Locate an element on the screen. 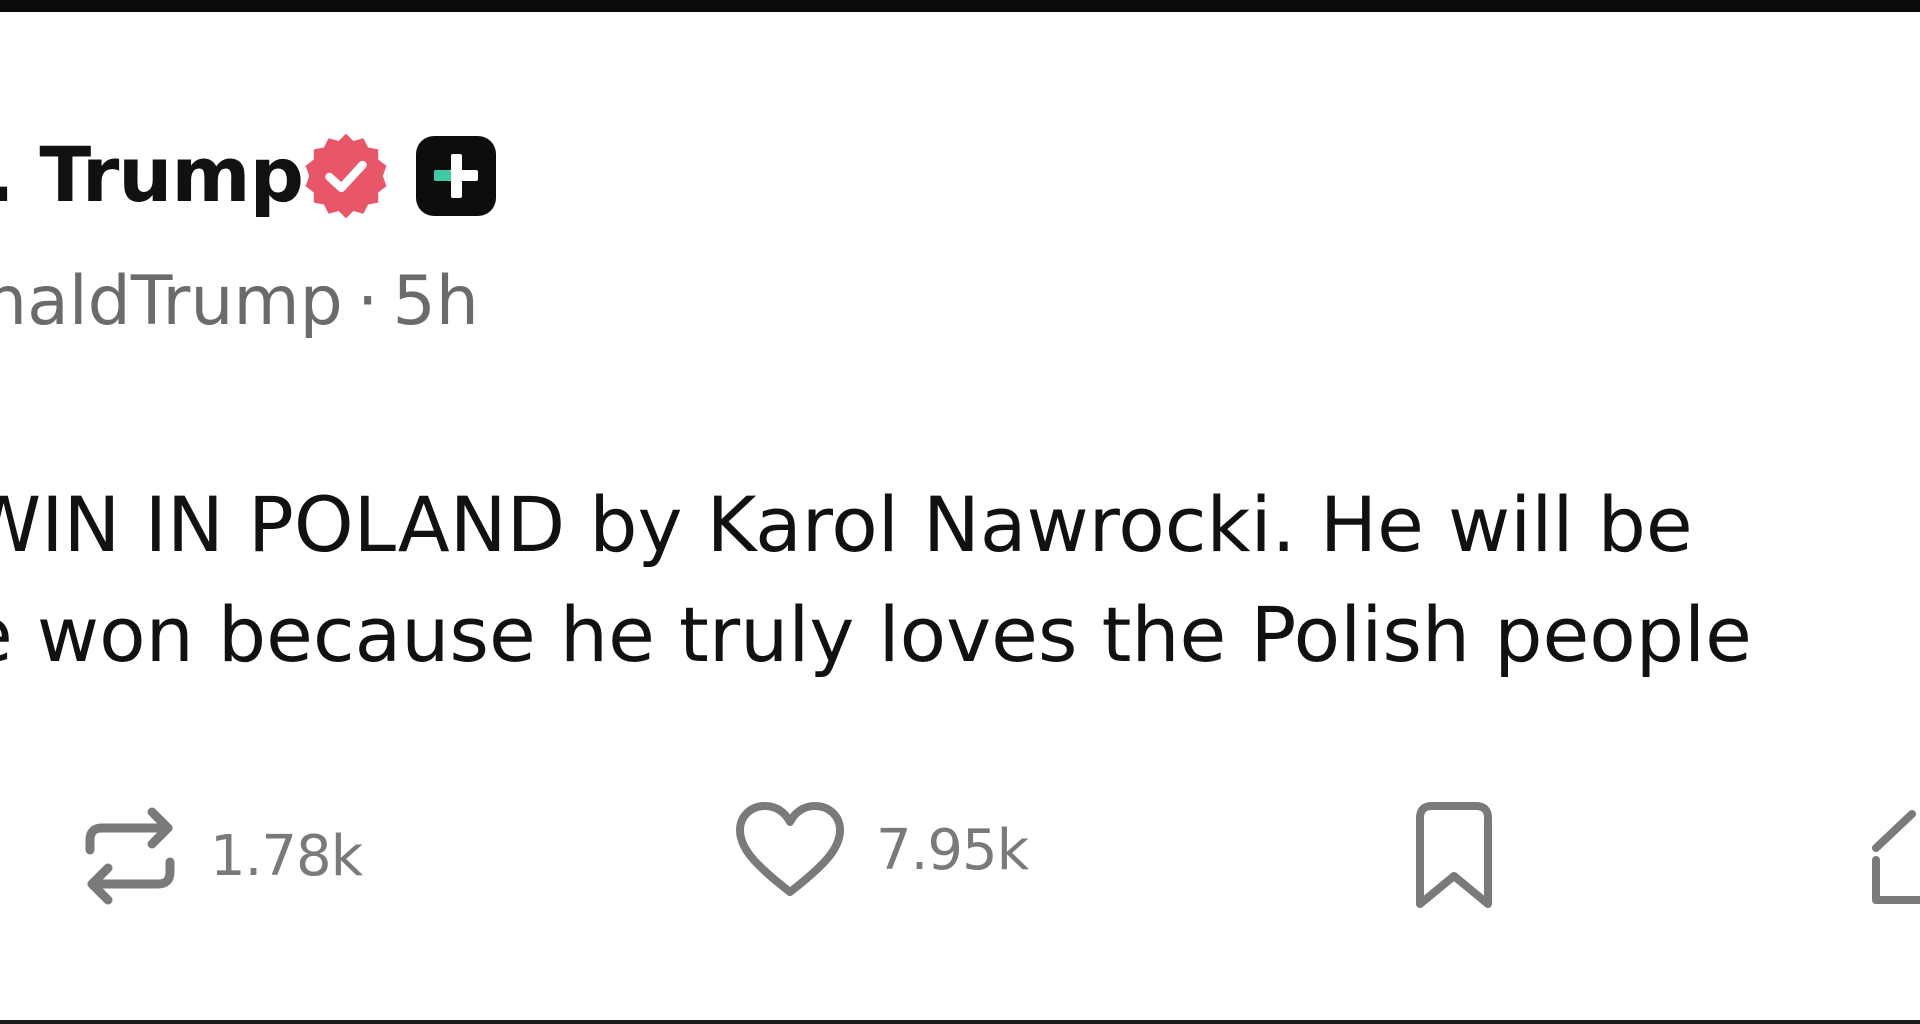  repost-button: 1.78k is located at coordinates (221, 856).